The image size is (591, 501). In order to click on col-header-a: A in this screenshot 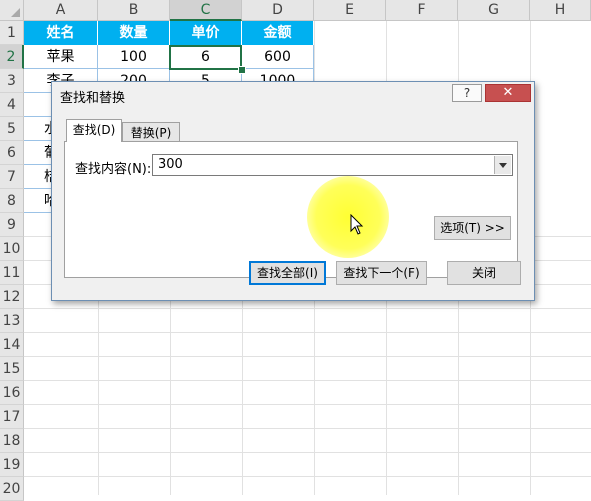, I will do `click(61, 10)`.